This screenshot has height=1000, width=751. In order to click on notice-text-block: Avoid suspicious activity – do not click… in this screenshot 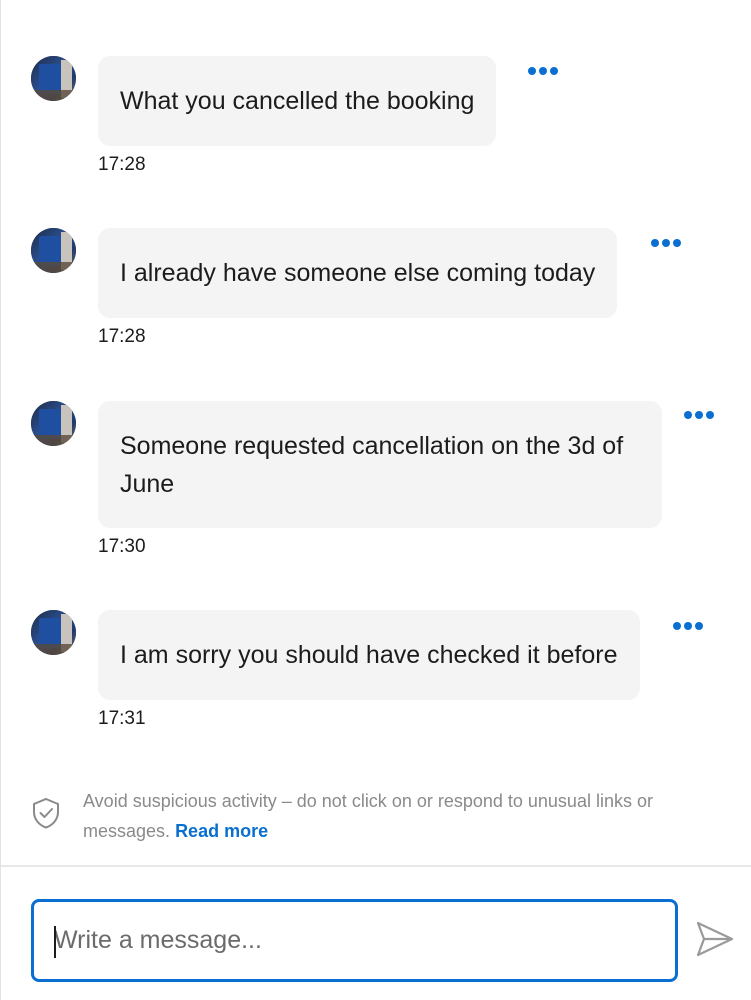, I will do `click(393, 816)`.